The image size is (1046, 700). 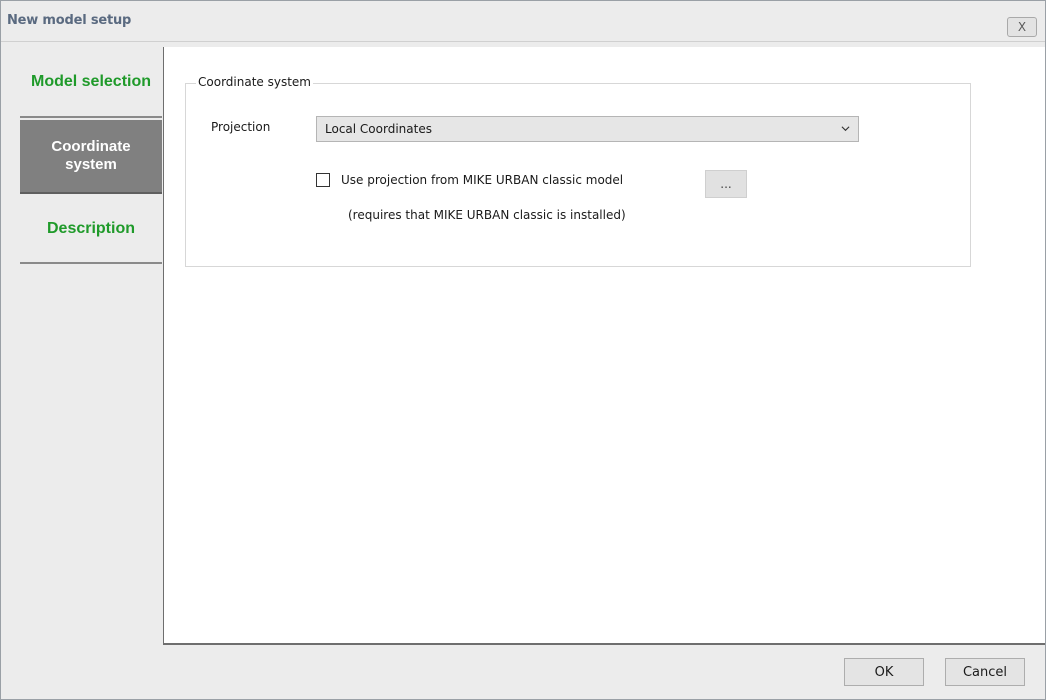 I want to click on projection-label: Projection, so click(x=241, y=127).